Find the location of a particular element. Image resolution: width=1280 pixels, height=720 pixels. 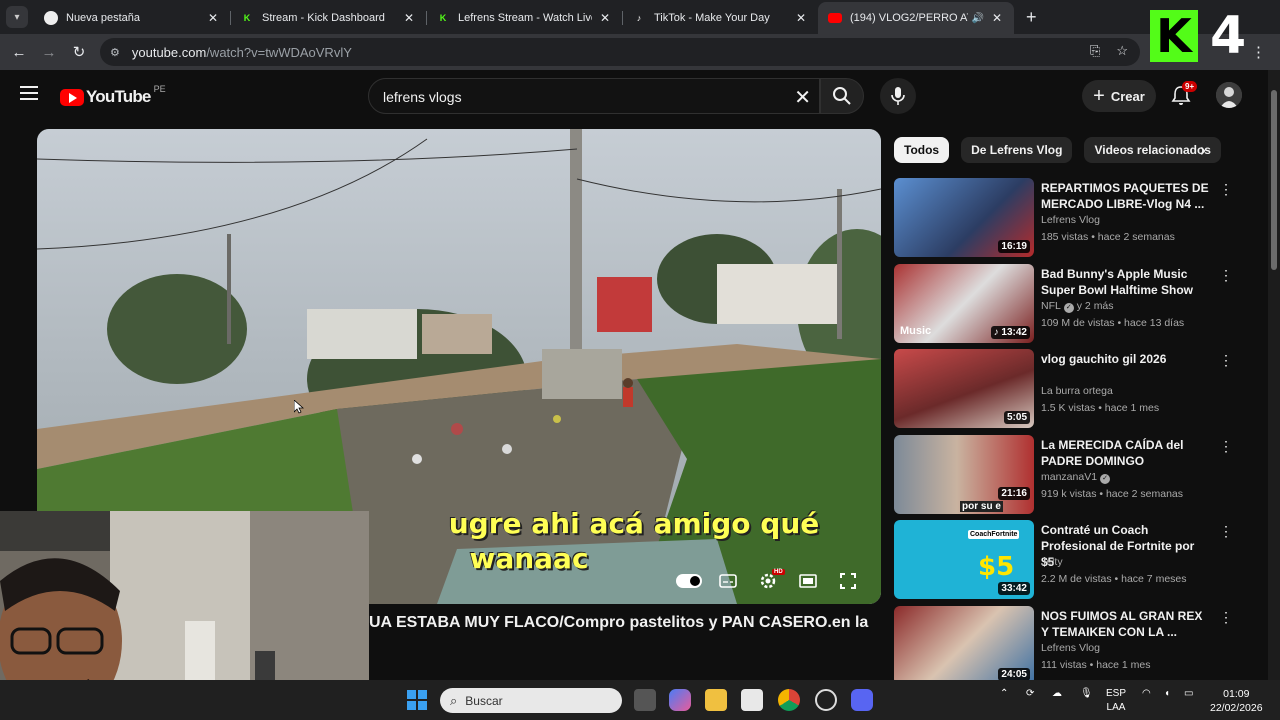

battery-icon: ▭ is located at coordinates (1188, 693).